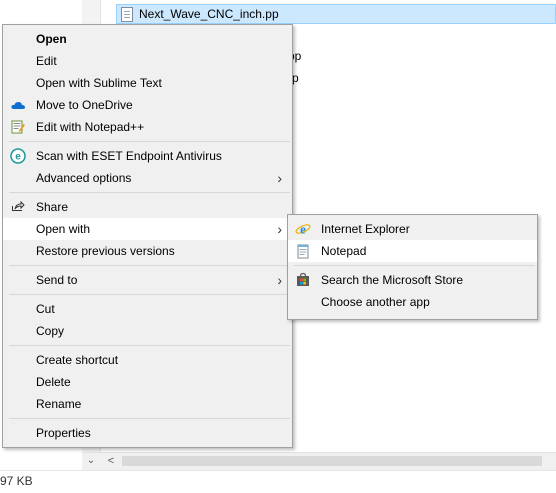 The width and height of the screenshot is (556, 493). What do you see at coordinates (365, 229) in the screenshot?
I see `menu-item-label: Internet Explorer` at bounding box center [365, 229].